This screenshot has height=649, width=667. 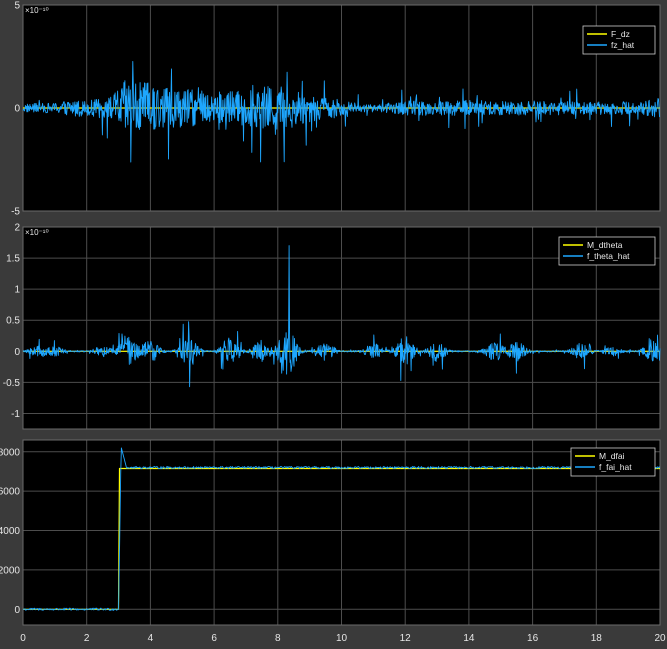 What do you see at coordinates (608, 256) in the screenshot?
I see `legend-label: f_theta_hat` at bounding box center [608, 256].